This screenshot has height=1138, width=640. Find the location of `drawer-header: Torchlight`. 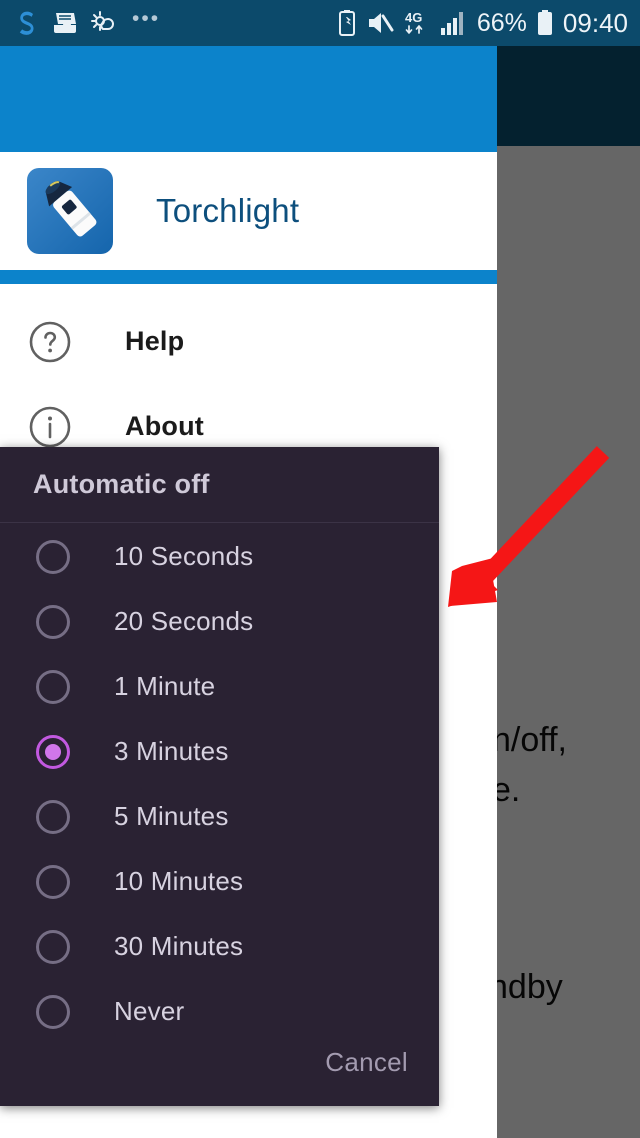

drawer-header: Torchlight is located at coordinates (248, 211).